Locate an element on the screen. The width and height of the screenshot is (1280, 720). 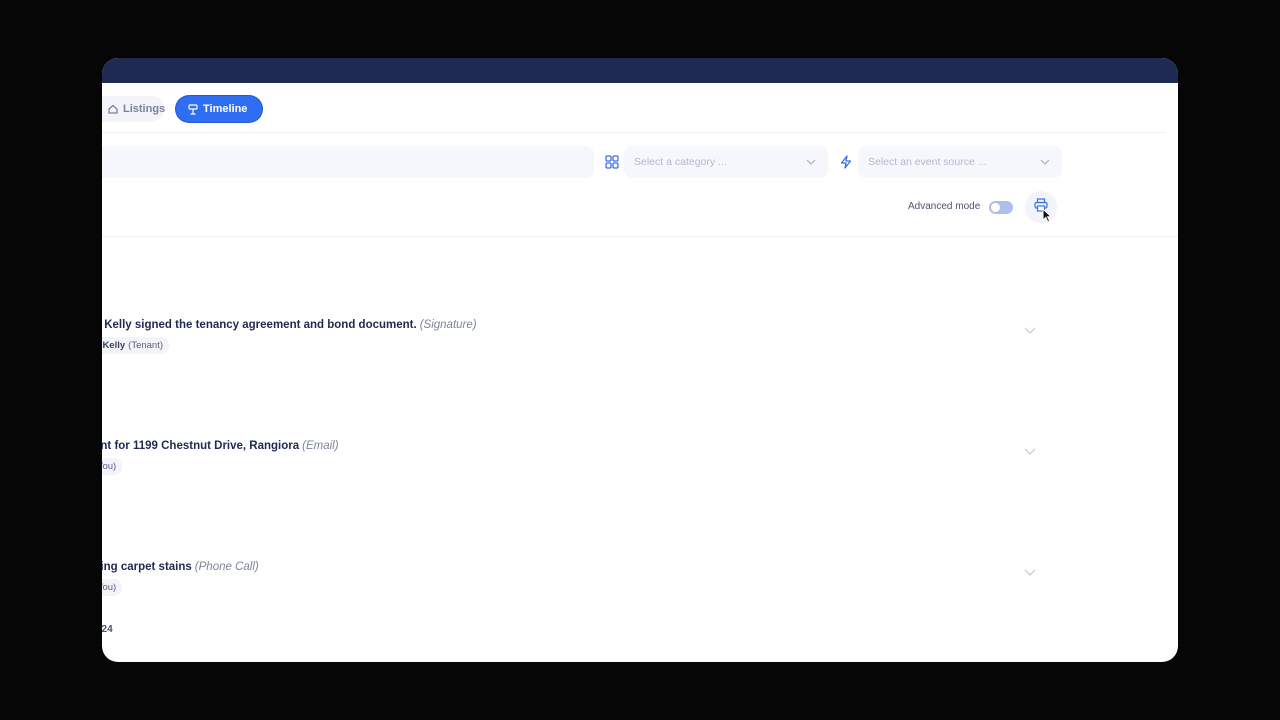
grid-icon is located at coordinates (612, 162).